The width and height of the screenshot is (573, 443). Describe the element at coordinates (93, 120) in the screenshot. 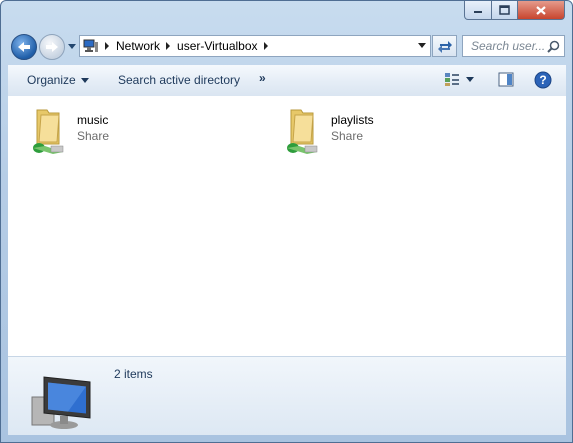

I see `item-name: music` at that location.